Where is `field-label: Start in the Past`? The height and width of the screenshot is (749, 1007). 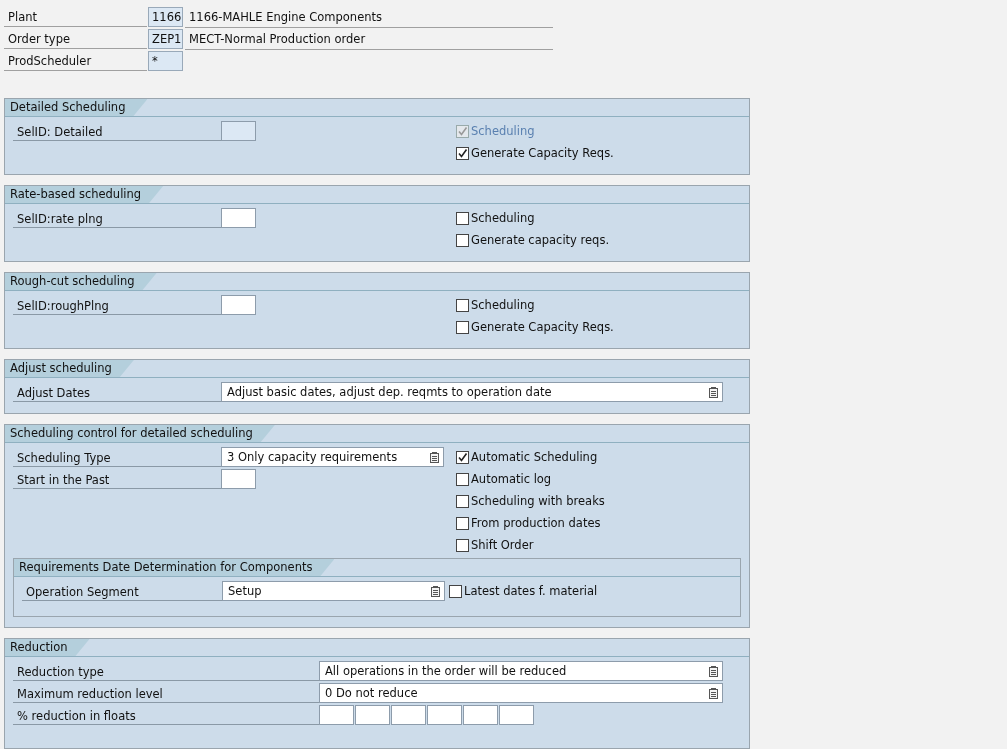
field-label: Start in the Past is located at coordinates (117, 479).